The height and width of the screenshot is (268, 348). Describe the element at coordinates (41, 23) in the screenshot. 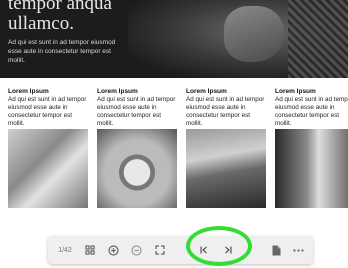

I see `hero-title-line2: ullamco.` at that location.